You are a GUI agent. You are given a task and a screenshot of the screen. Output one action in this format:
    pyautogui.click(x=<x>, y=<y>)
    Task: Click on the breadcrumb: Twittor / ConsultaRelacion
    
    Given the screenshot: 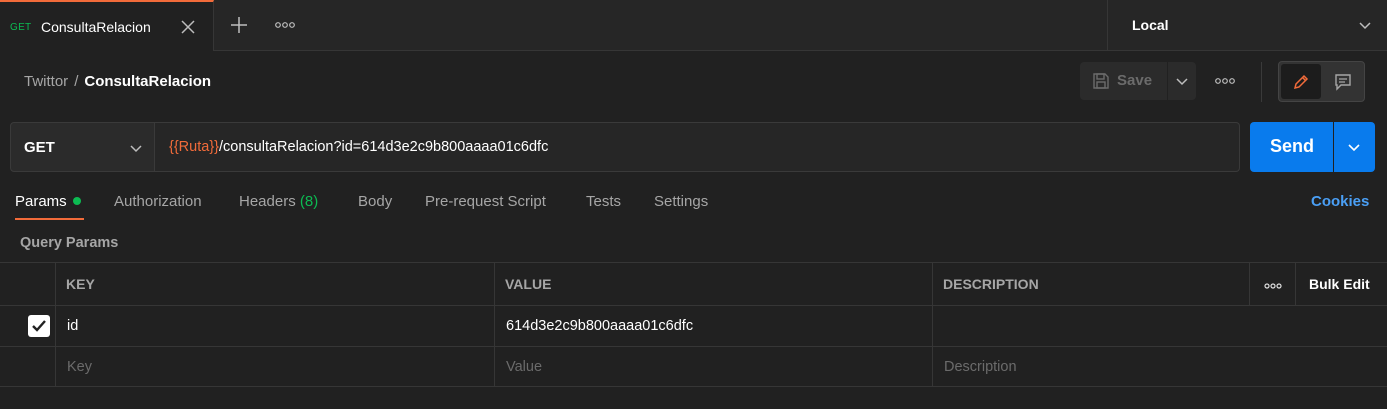 What is the action you would take?
    pyautogui.click(x=117, y=81)
    